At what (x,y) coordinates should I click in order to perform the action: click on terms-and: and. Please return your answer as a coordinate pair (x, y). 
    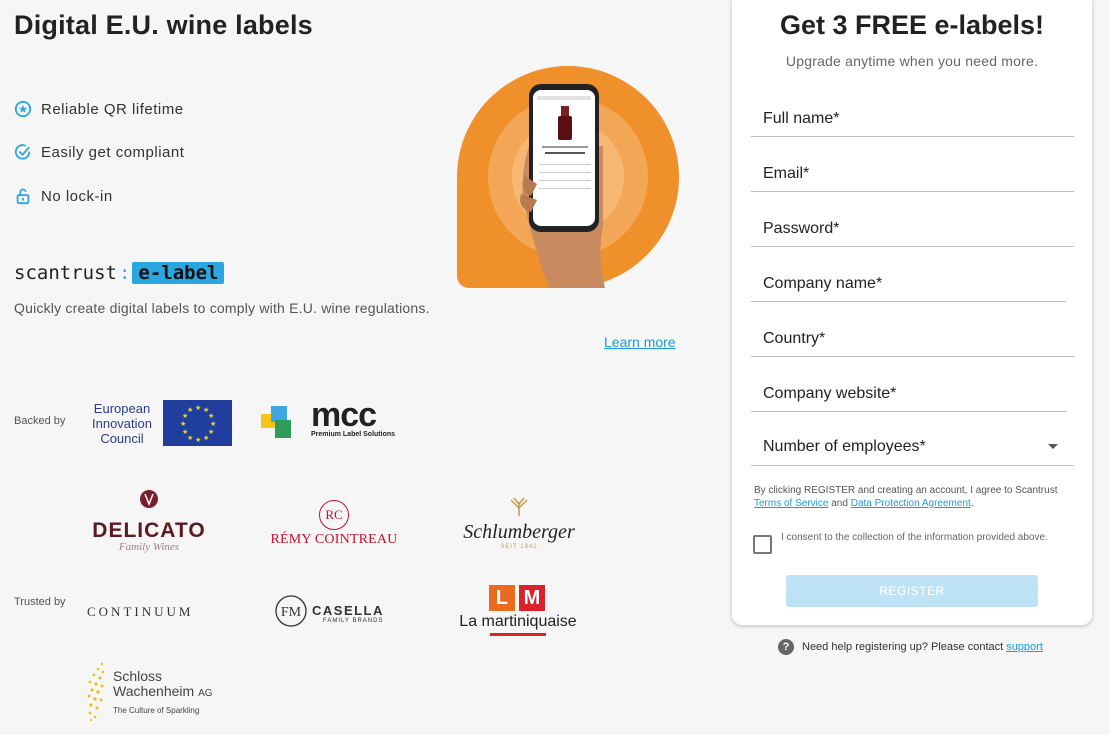
    Looking at the image, I should click on (839, 503).